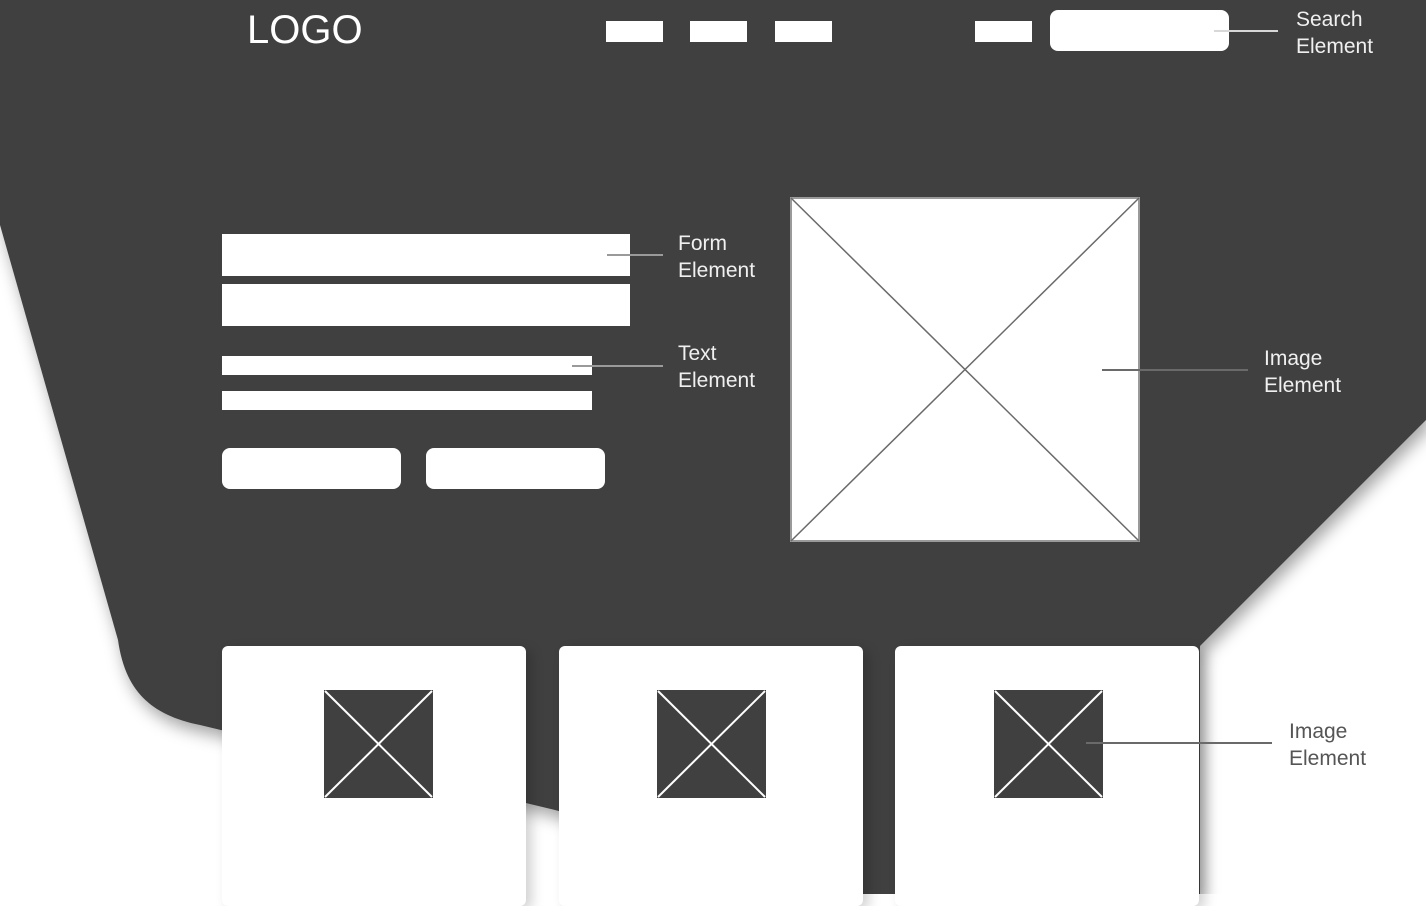 This screenshot has width=1426, height=906. I want to click on annotation-line-1: Search, so click(1329, 19).